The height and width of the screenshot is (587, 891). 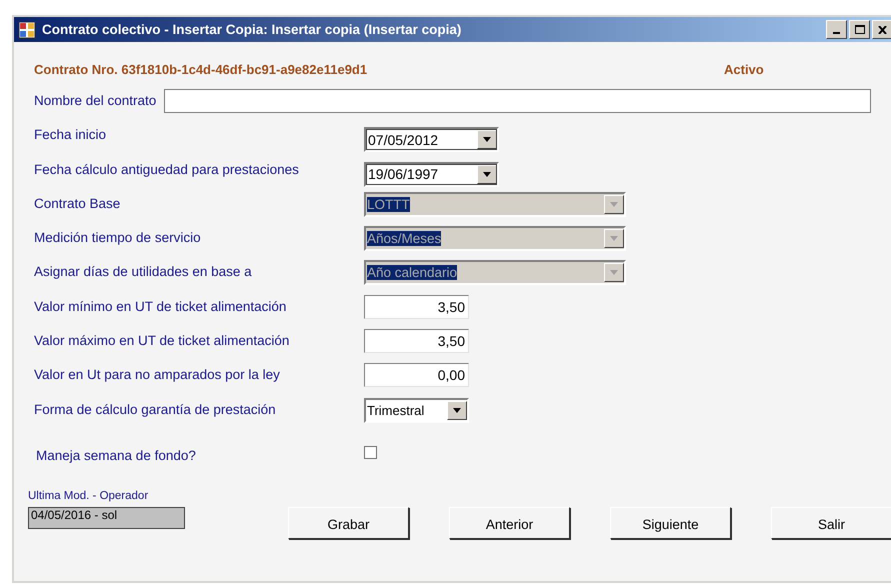 I want to click on action-button: Siguiente, so click(x=670, y=523).